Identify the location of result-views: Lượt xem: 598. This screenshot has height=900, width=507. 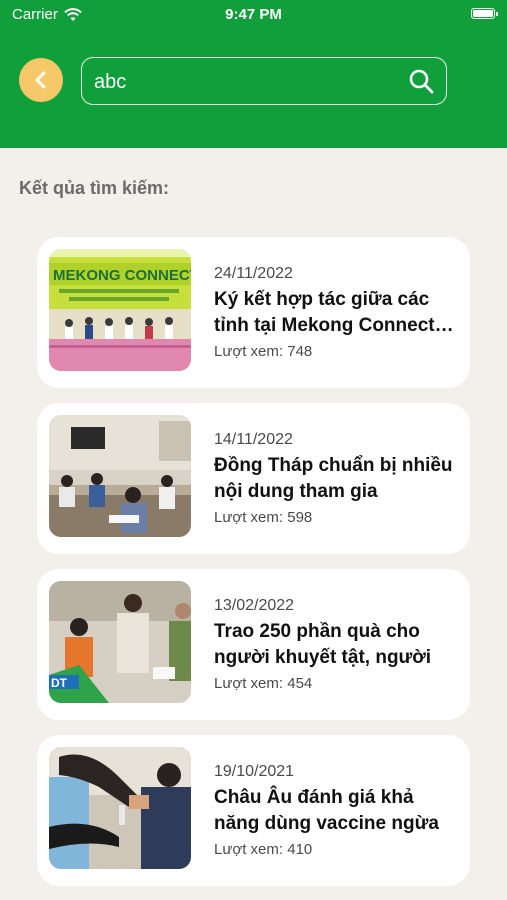
(263, 517).